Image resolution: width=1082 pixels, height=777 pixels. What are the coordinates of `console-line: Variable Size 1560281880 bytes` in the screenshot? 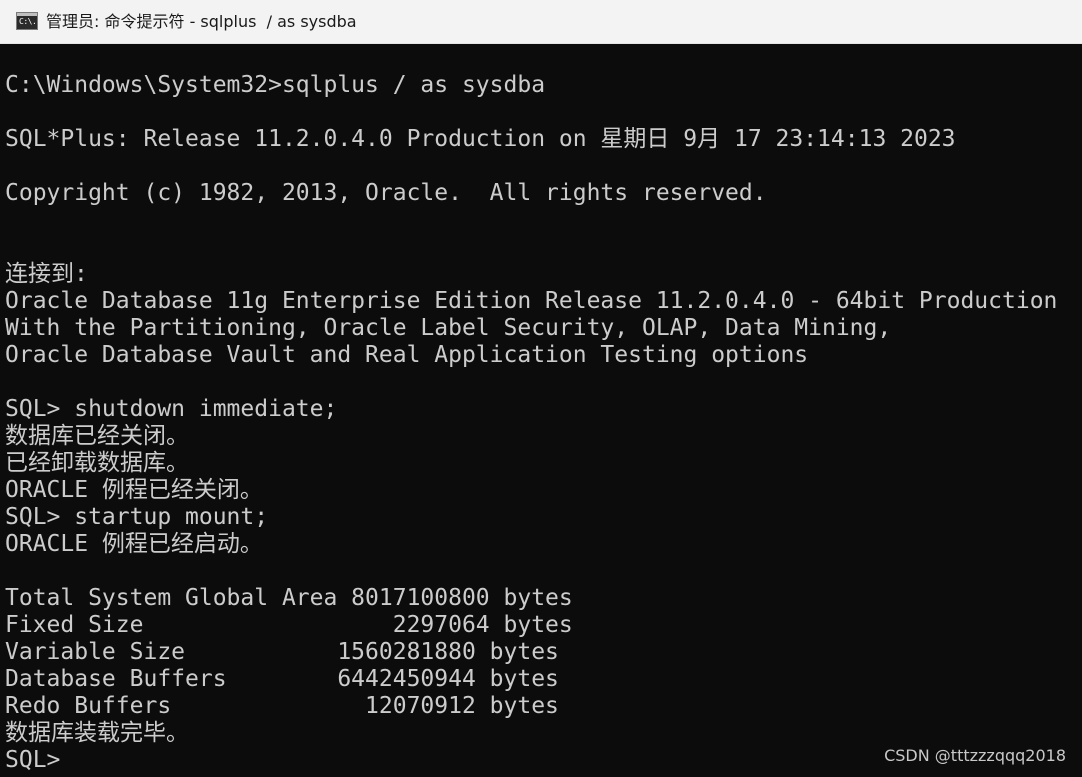 It's located at (282, 652).